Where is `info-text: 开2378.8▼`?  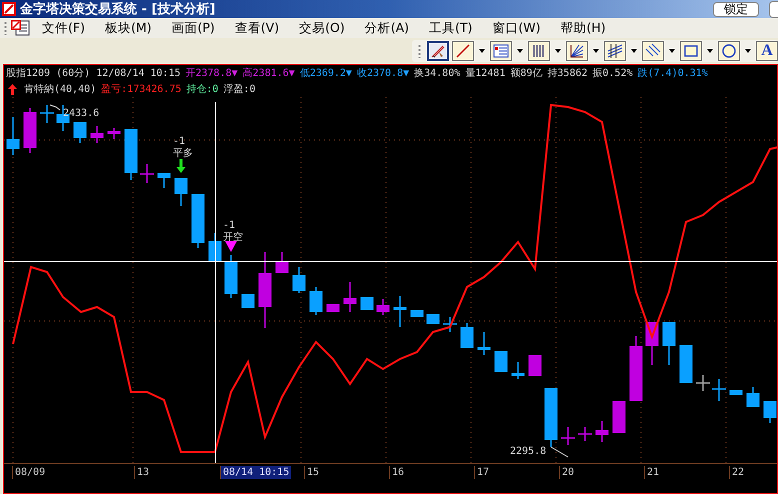 info-text: 开2378.8▼ is located at coordinates (212, 73).